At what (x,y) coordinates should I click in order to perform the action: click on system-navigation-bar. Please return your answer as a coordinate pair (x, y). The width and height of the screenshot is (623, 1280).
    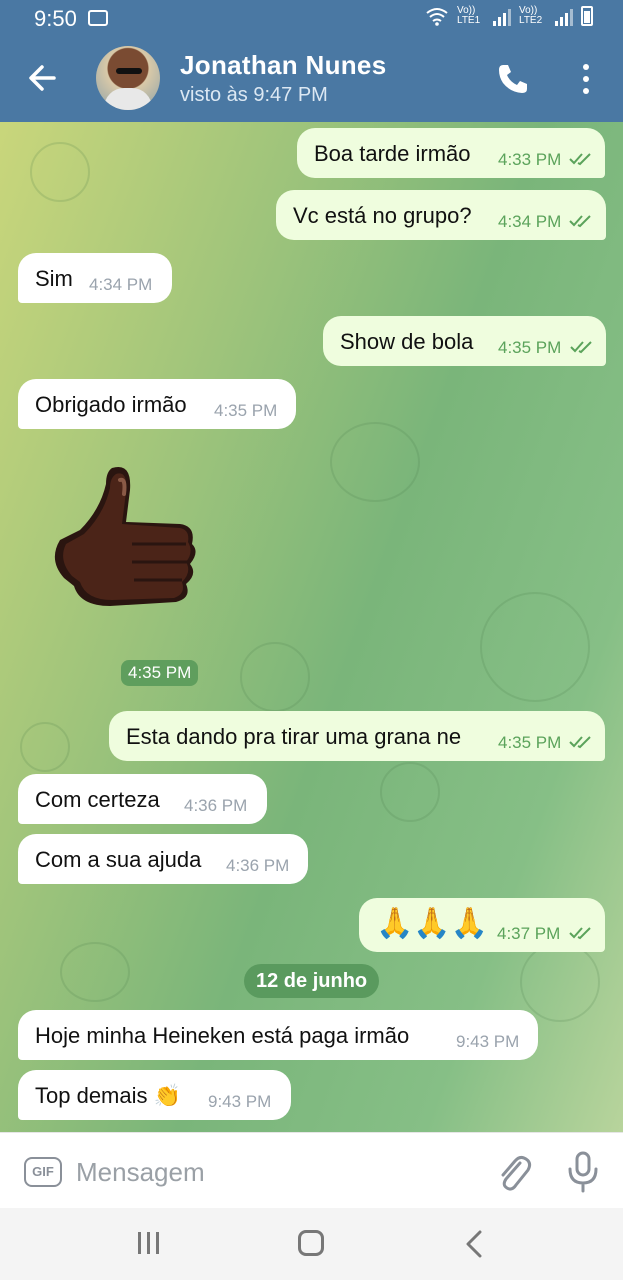
    Looking at the image, I should click on (311, 1244).